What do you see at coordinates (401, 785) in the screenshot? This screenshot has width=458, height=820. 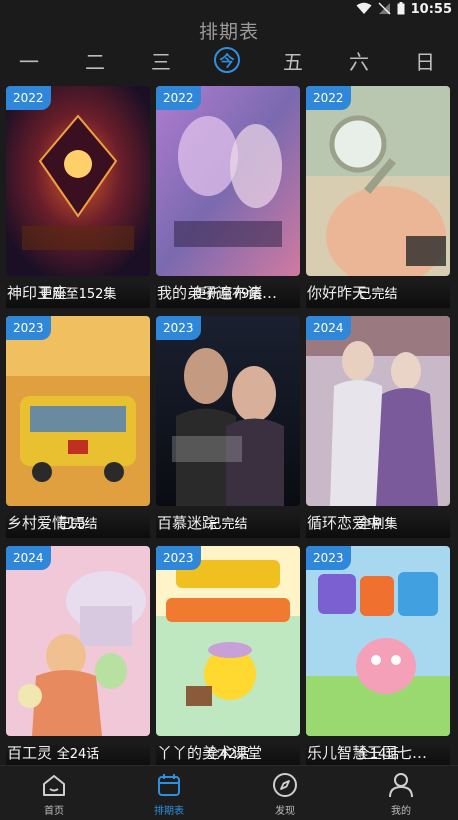 I see `user-icon` at bounding box center [401, 785].